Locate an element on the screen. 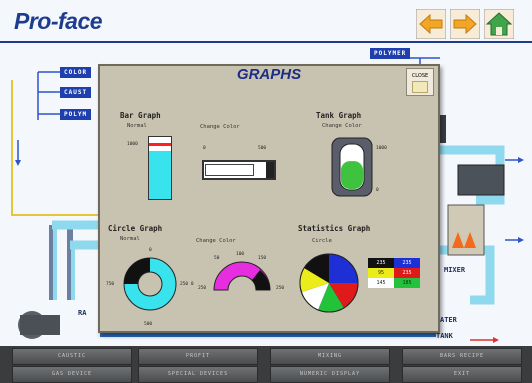 This screenshot has height=383, width=532. ring-graph is located at coordinates (150, 284).